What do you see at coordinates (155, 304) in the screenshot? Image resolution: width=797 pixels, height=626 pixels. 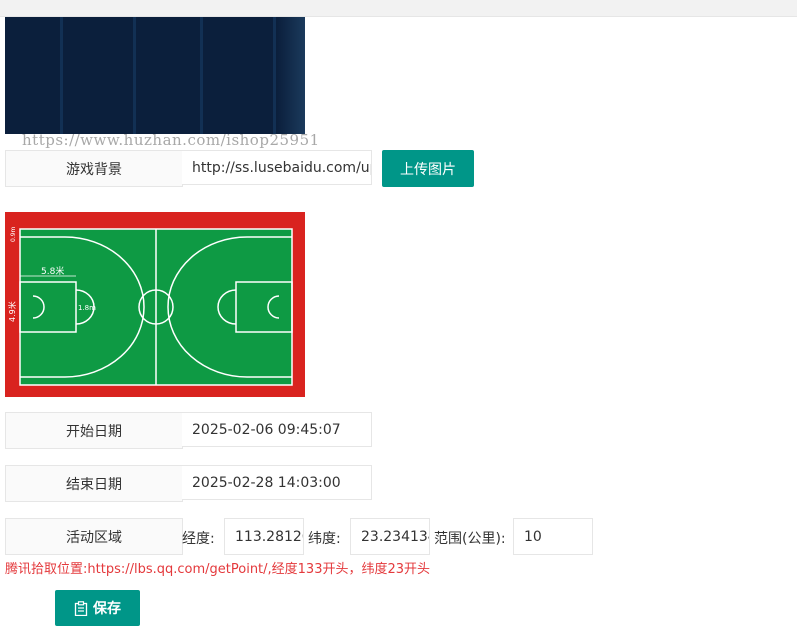 I see `basketball-court-image: 5.8米 1.8m 4.9米 0.9m` at bounding box center [155, 304].